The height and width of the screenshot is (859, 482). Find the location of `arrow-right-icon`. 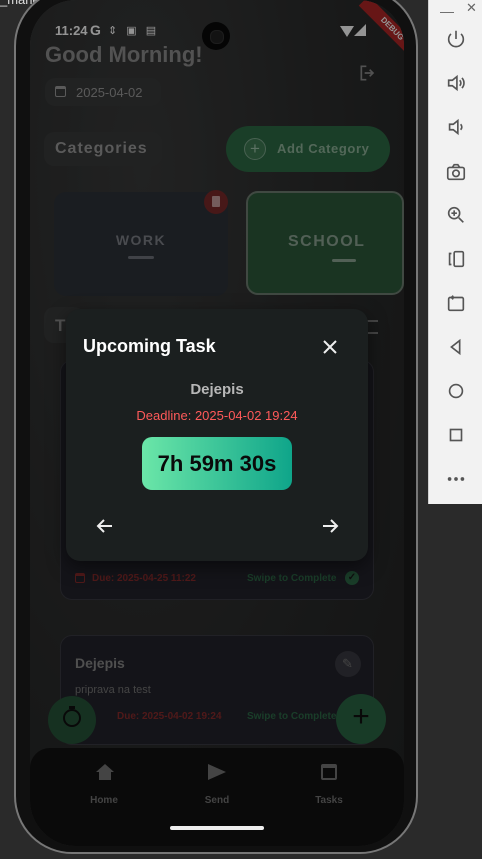

arrow-right-icon is located at coordinates (331, 526).